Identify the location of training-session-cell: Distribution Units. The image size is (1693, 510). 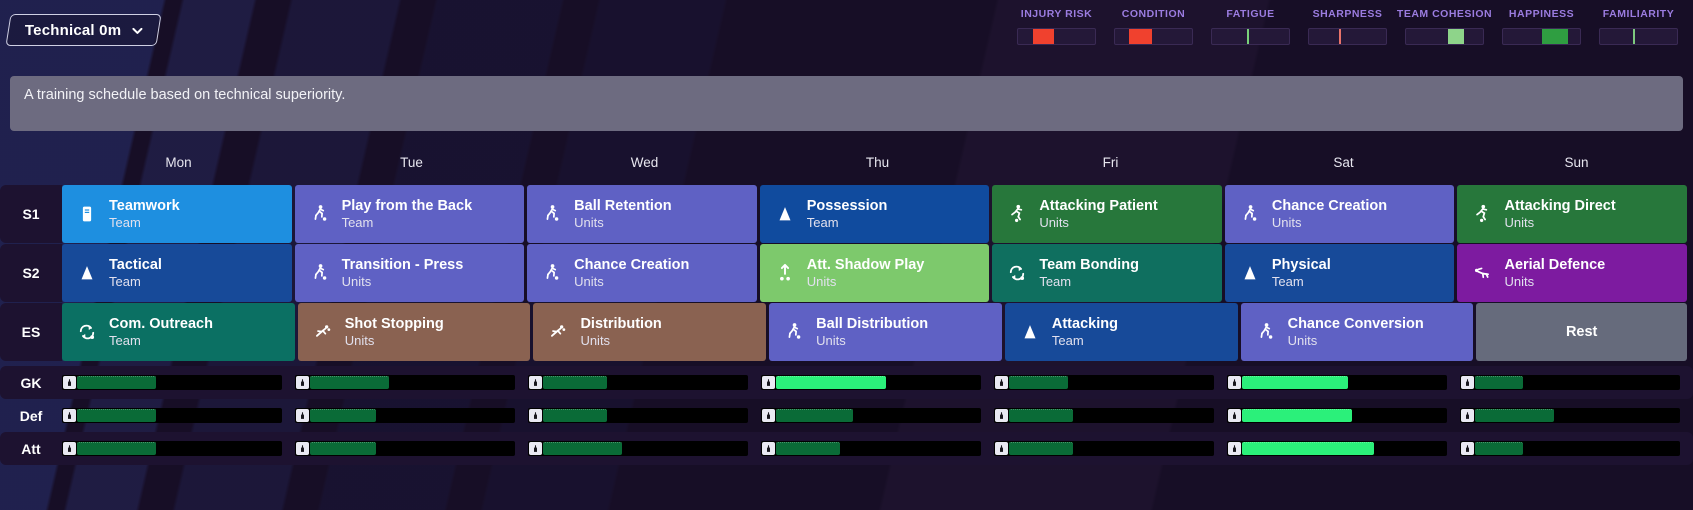
(650, 332).